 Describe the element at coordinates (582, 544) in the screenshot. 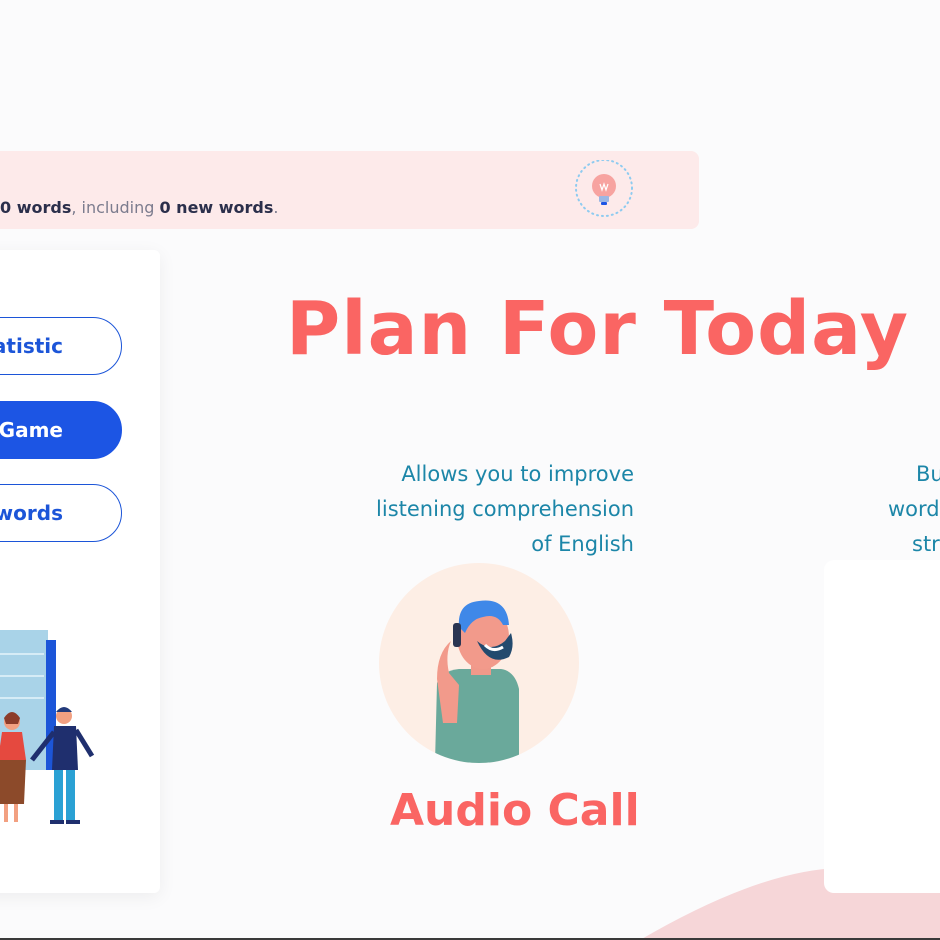

I see `description-line: of English` at that location.